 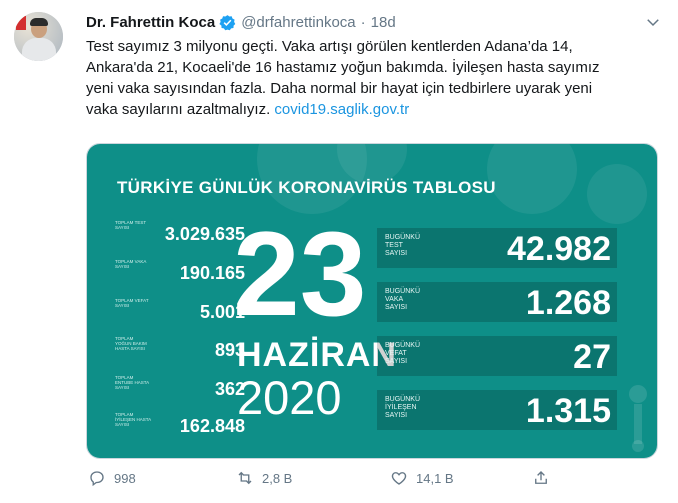 I want to click on today-death-box: BUGÜNKÜ VEFAT SAYISI 27, so click(x=497, y=356).